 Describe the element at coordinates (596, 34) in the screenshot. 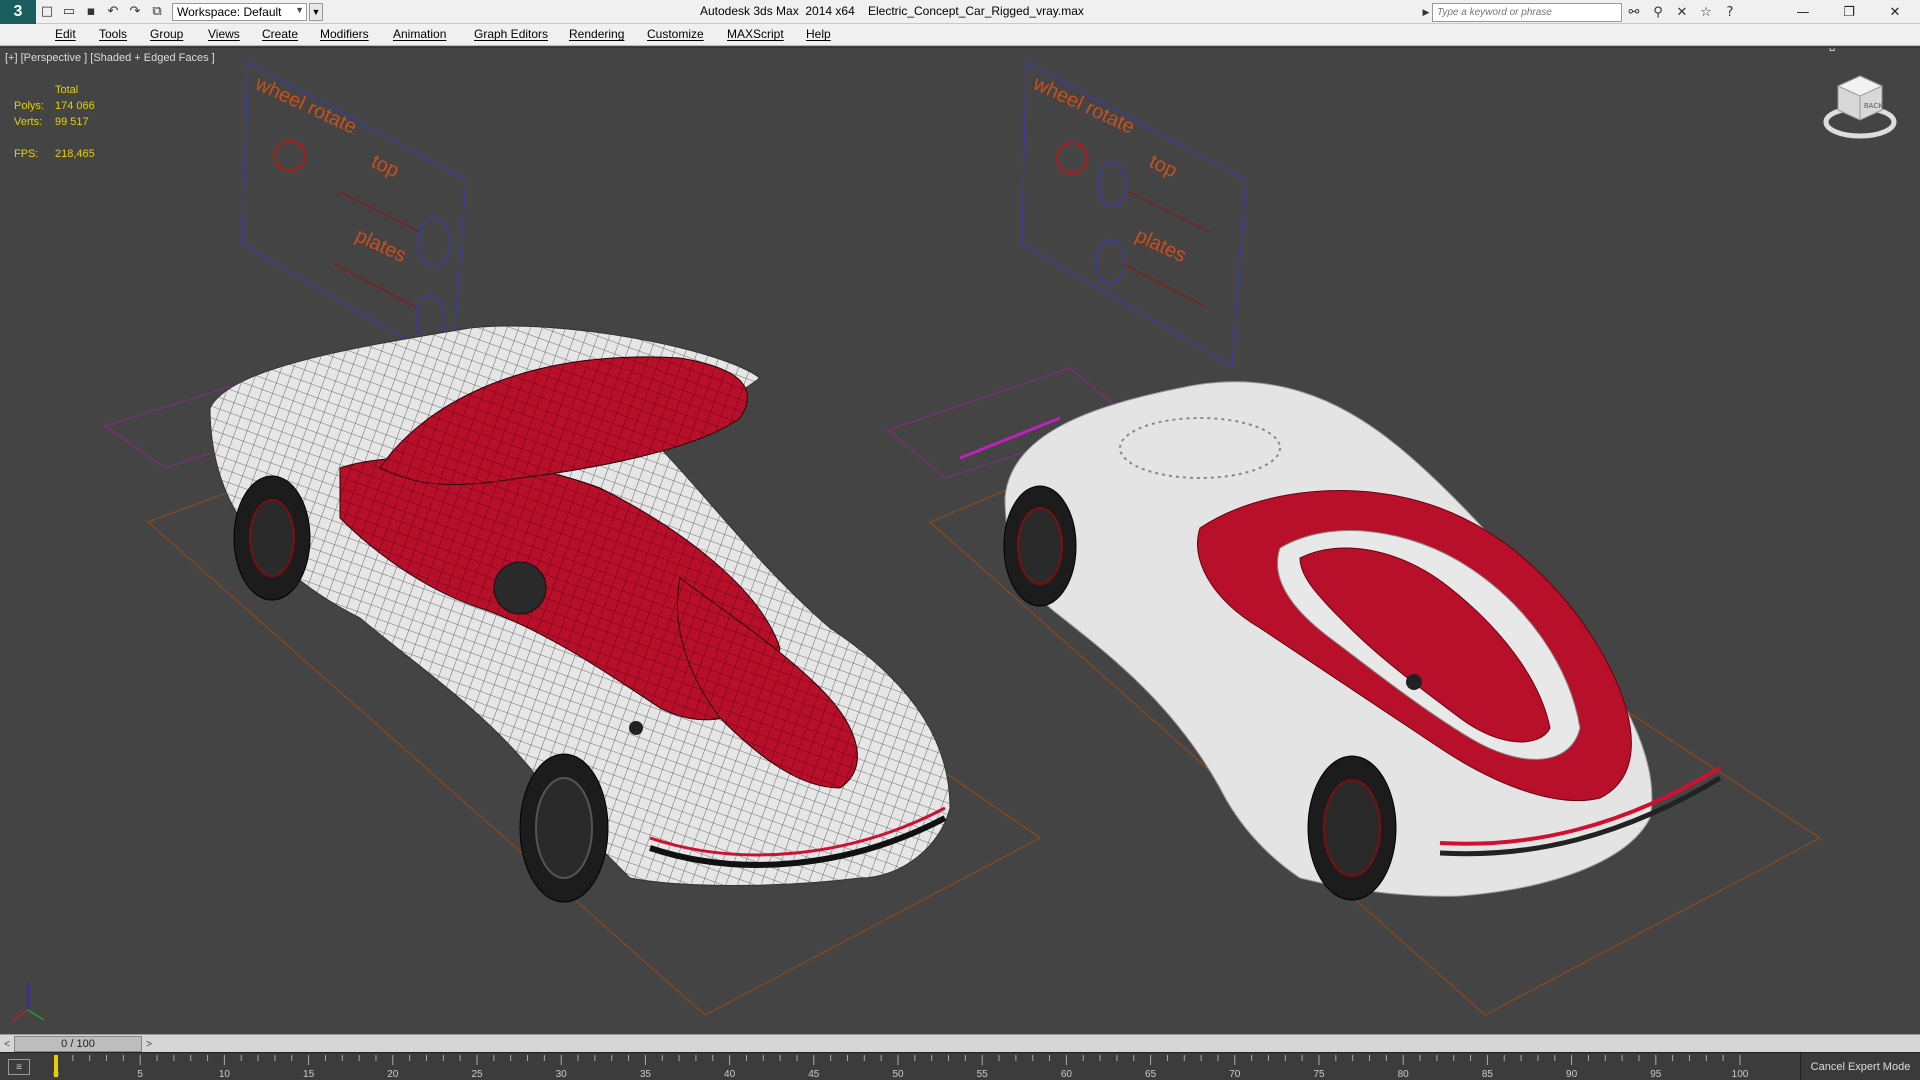

I see `menu-rendering: Rendering` at that location.